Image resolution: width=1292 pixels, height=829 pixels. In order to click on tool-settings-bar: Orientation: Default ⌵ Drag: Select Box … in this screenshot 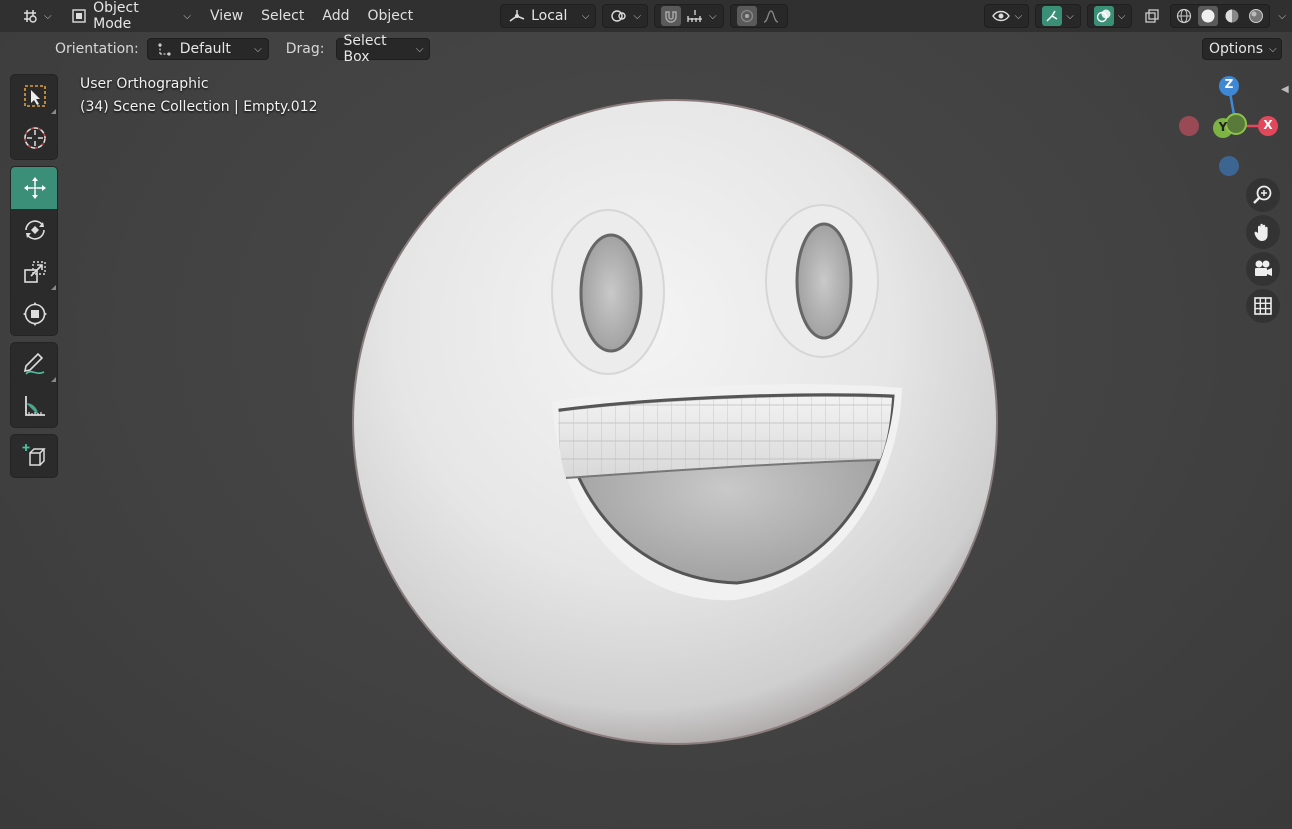, I will do `click(646, 49)`.